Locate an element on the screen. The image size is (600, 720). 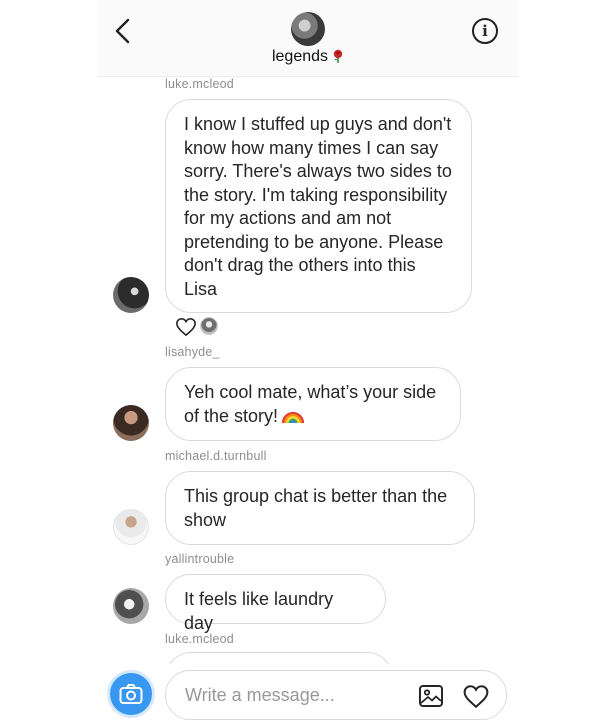
message-bubble: This group chat is better than the show is located at coordinates (320, 508).